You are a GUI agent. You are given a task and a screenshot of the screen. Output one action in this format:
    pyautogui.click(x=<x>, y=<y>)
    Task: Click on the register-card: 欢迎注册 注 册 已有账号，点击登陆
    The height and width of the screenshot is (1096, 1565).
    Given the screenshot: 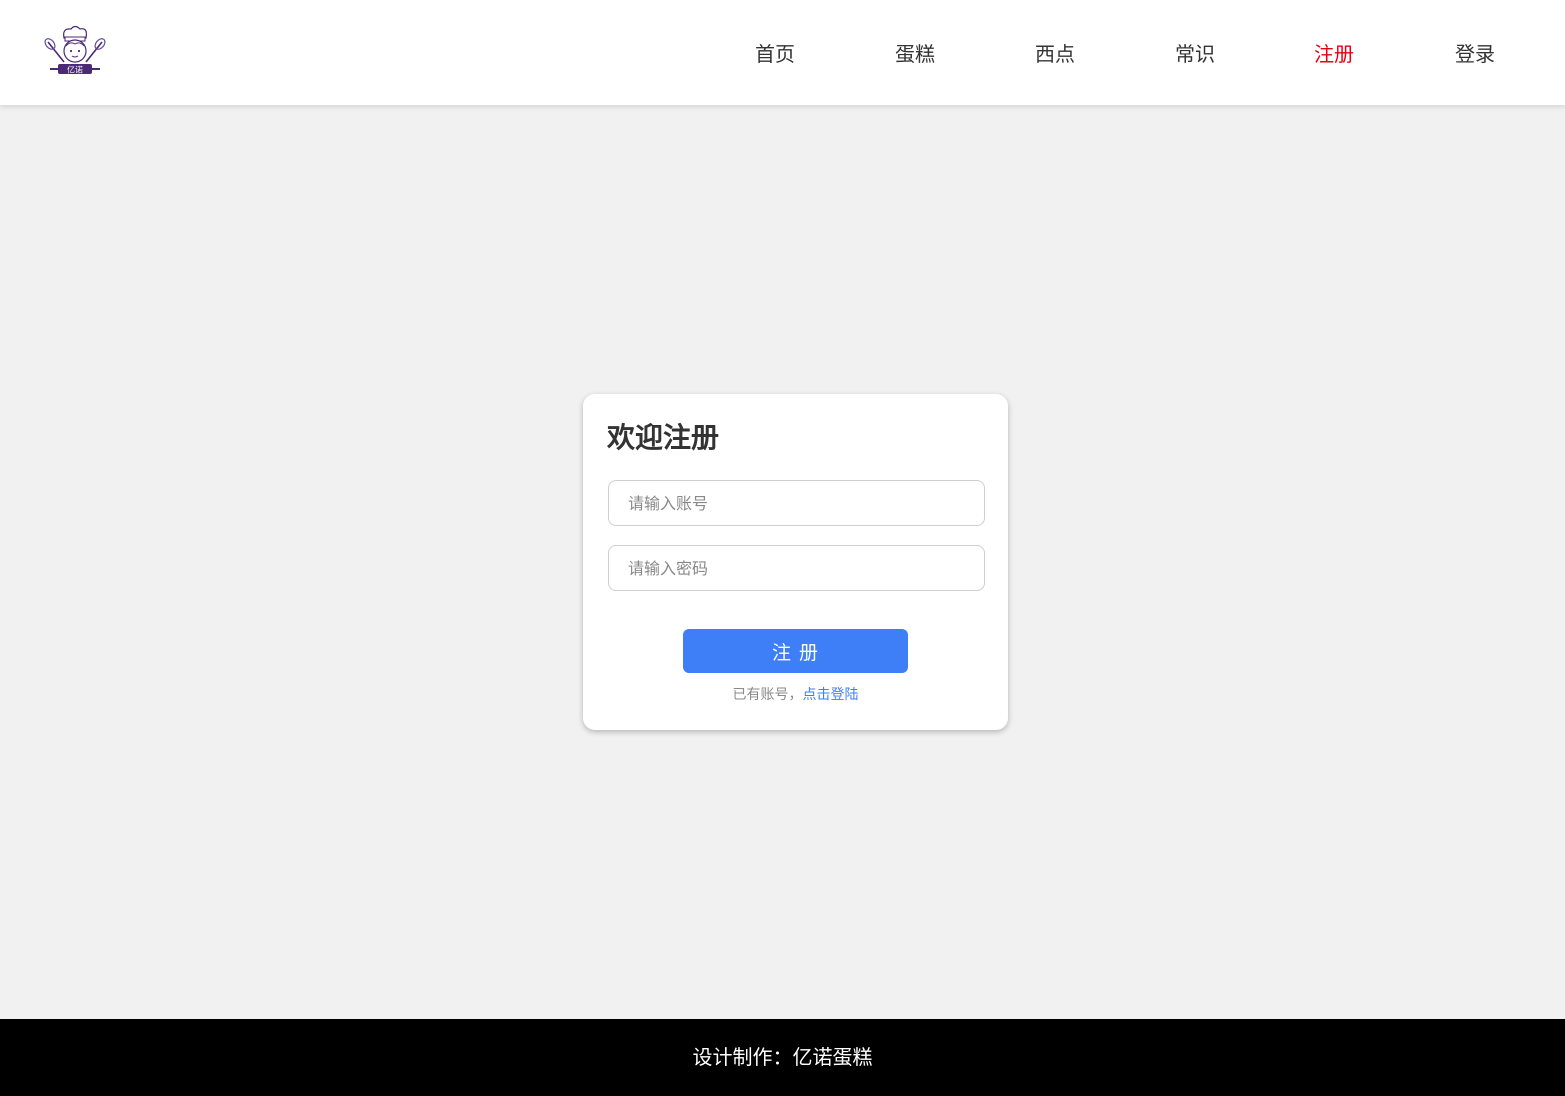 What is the action you would take?
    pyautogui.click(x=795, y=562)
    